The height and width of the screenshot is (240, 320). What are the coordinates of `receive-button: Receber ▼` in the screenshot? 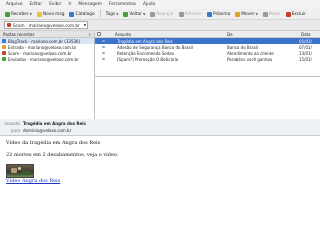 It's located at (18, 14).